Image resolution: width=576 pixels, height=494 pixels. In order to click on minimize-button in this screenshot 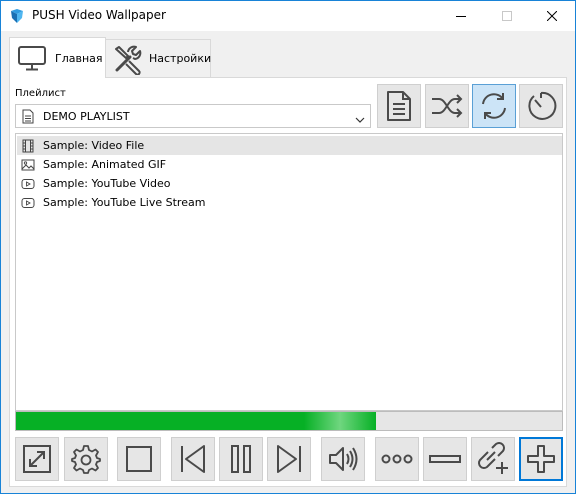, I will do `click(461, 16)`.